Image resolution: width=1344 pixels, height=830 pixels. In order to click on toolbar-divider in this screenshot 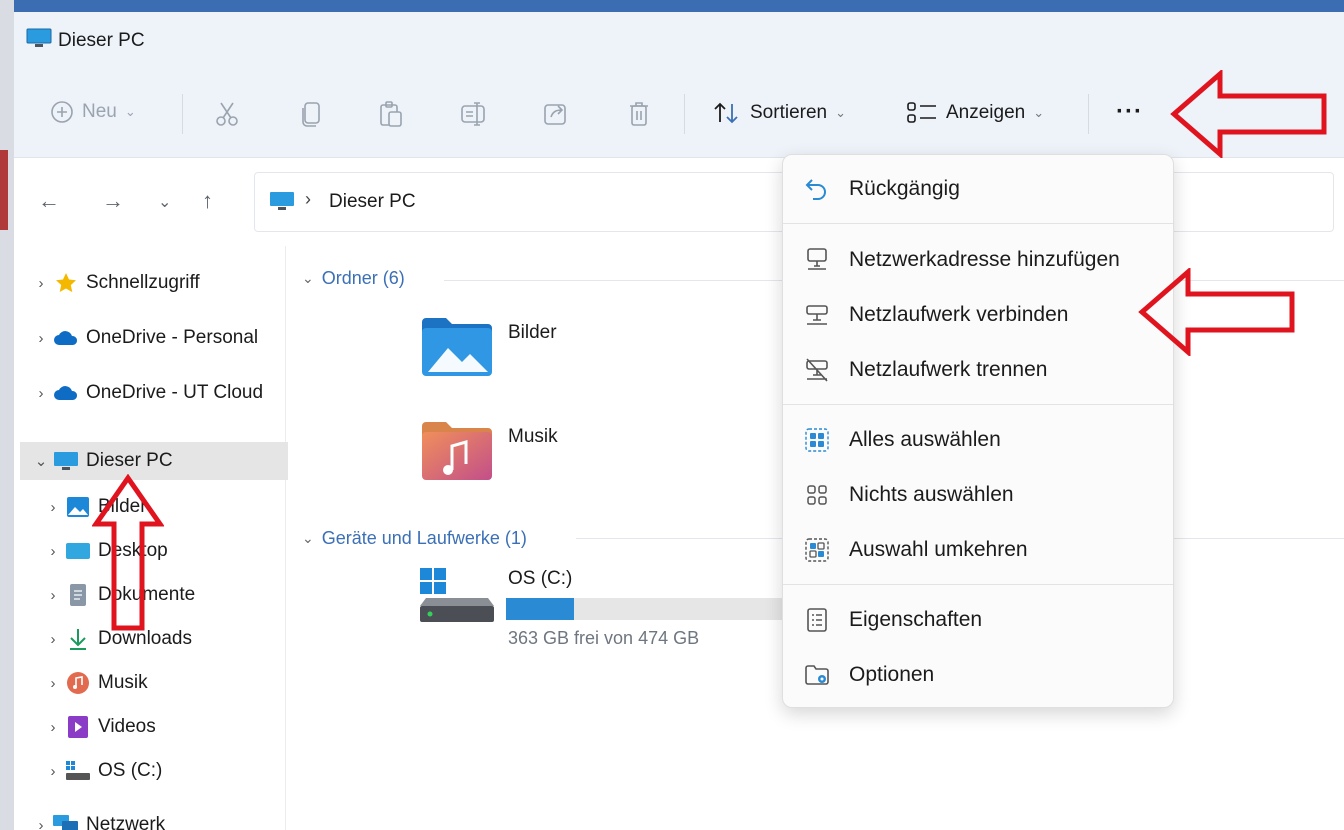, I will do `click(684, 114)`.